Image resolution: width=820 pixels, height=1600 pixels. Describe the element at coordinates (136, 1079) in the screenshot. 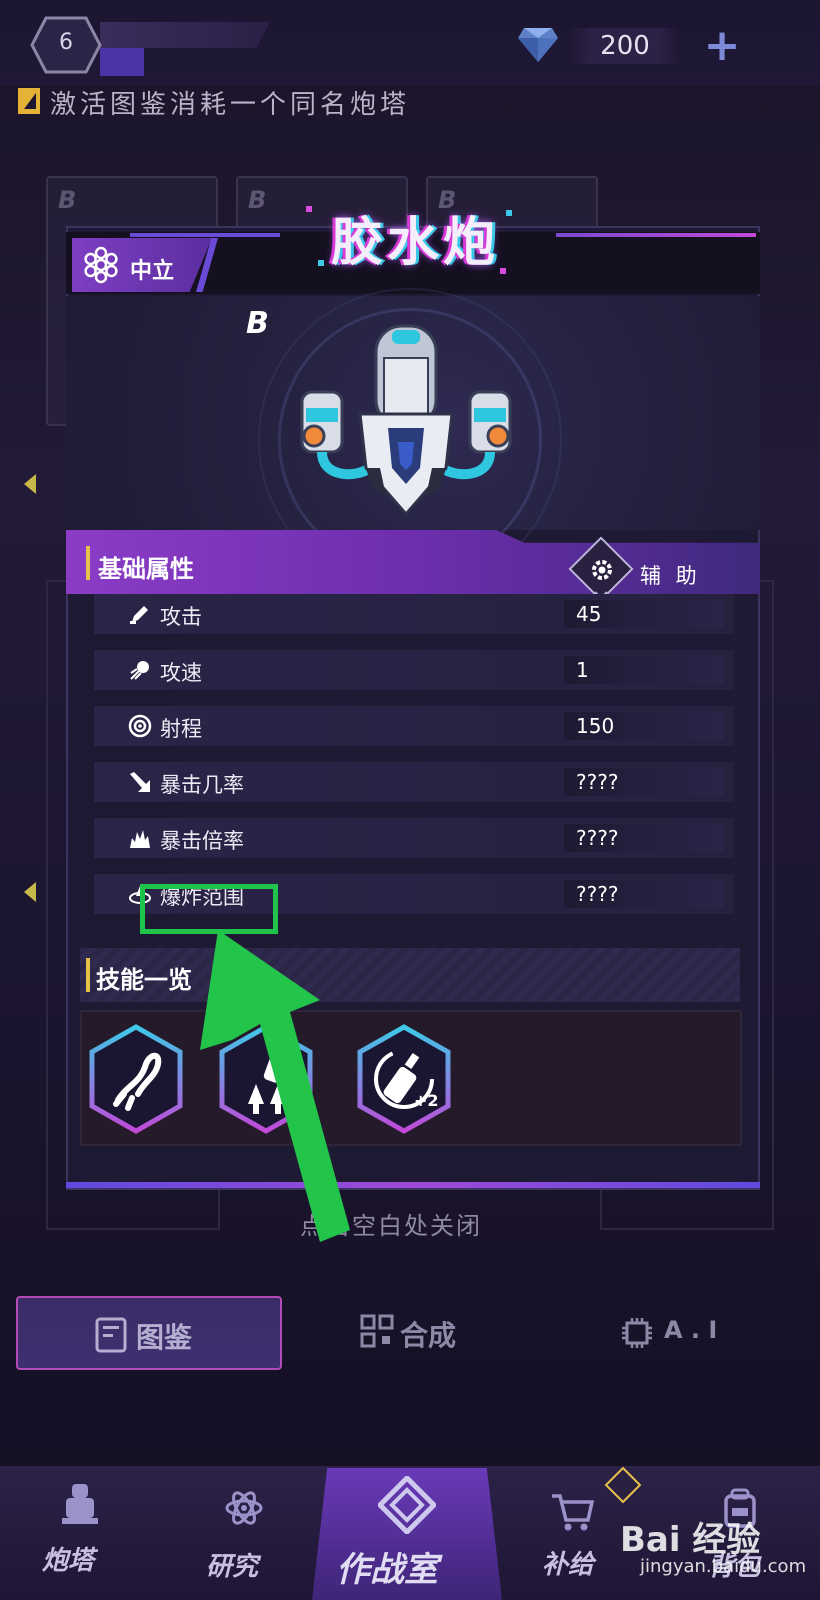

I see `glue-splash-skill-icon` at that location.